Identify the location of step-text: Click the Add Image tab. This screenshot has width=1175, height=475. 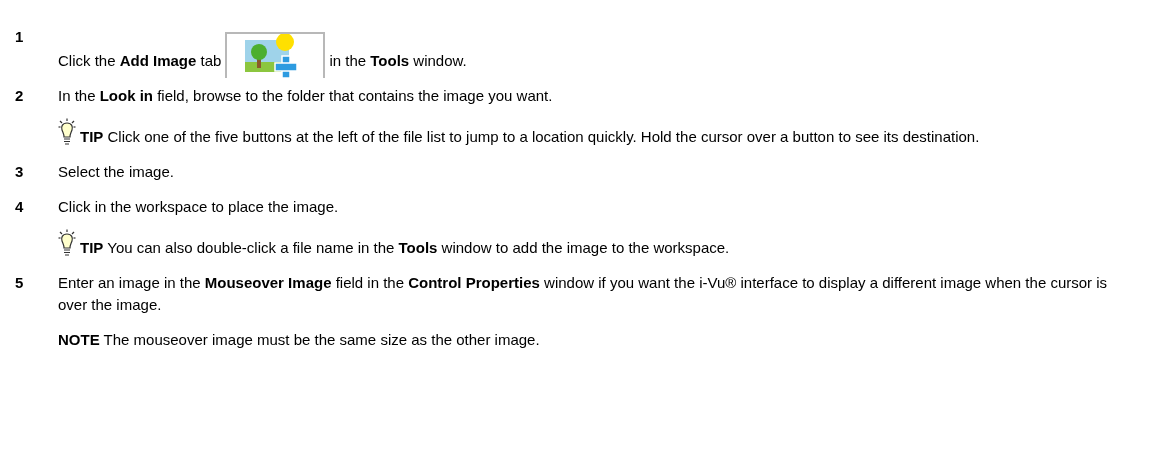
(140, 61).